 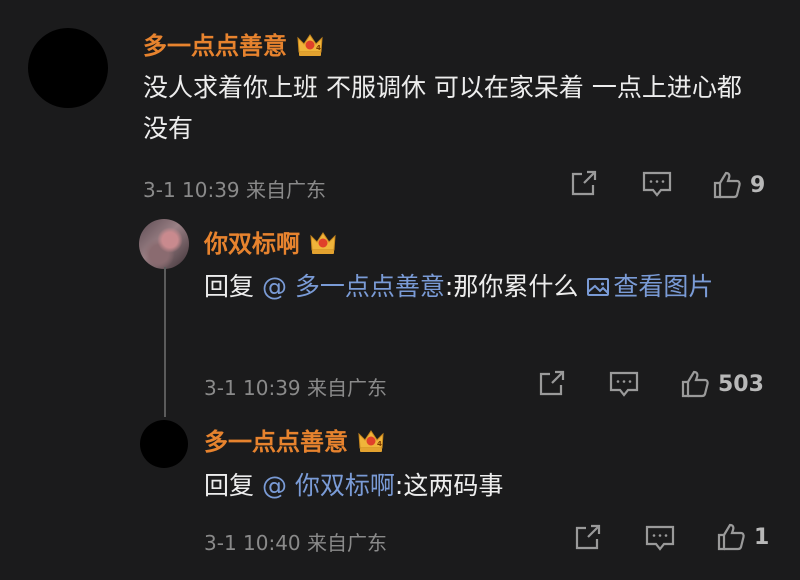 What do you see at coordinates (598, 287) in the screenshot?
I see `image-icon` at bounding box center [598, 287].